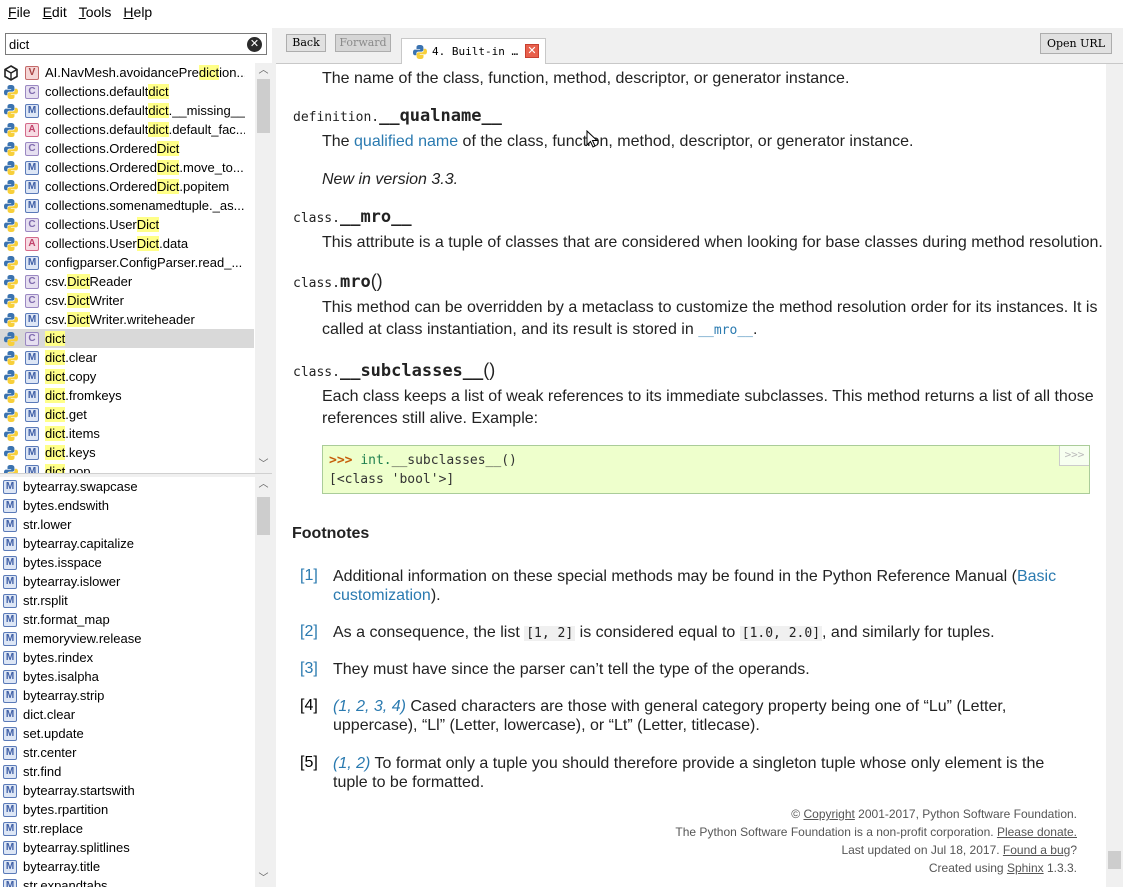 The height and width of the screenshot is (887, 1123). I want to click on menu-edit: Edit, so click(55, 12).